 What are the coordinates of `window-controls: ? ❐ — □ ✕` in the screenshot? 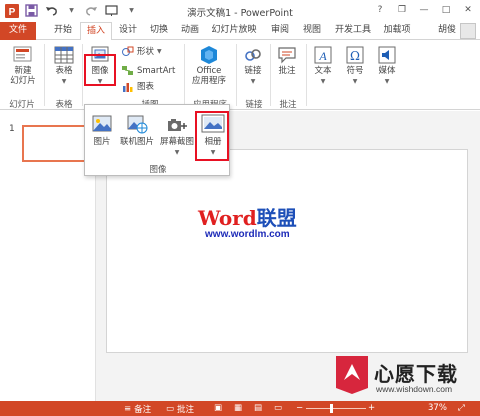 It's located at (424, 10).